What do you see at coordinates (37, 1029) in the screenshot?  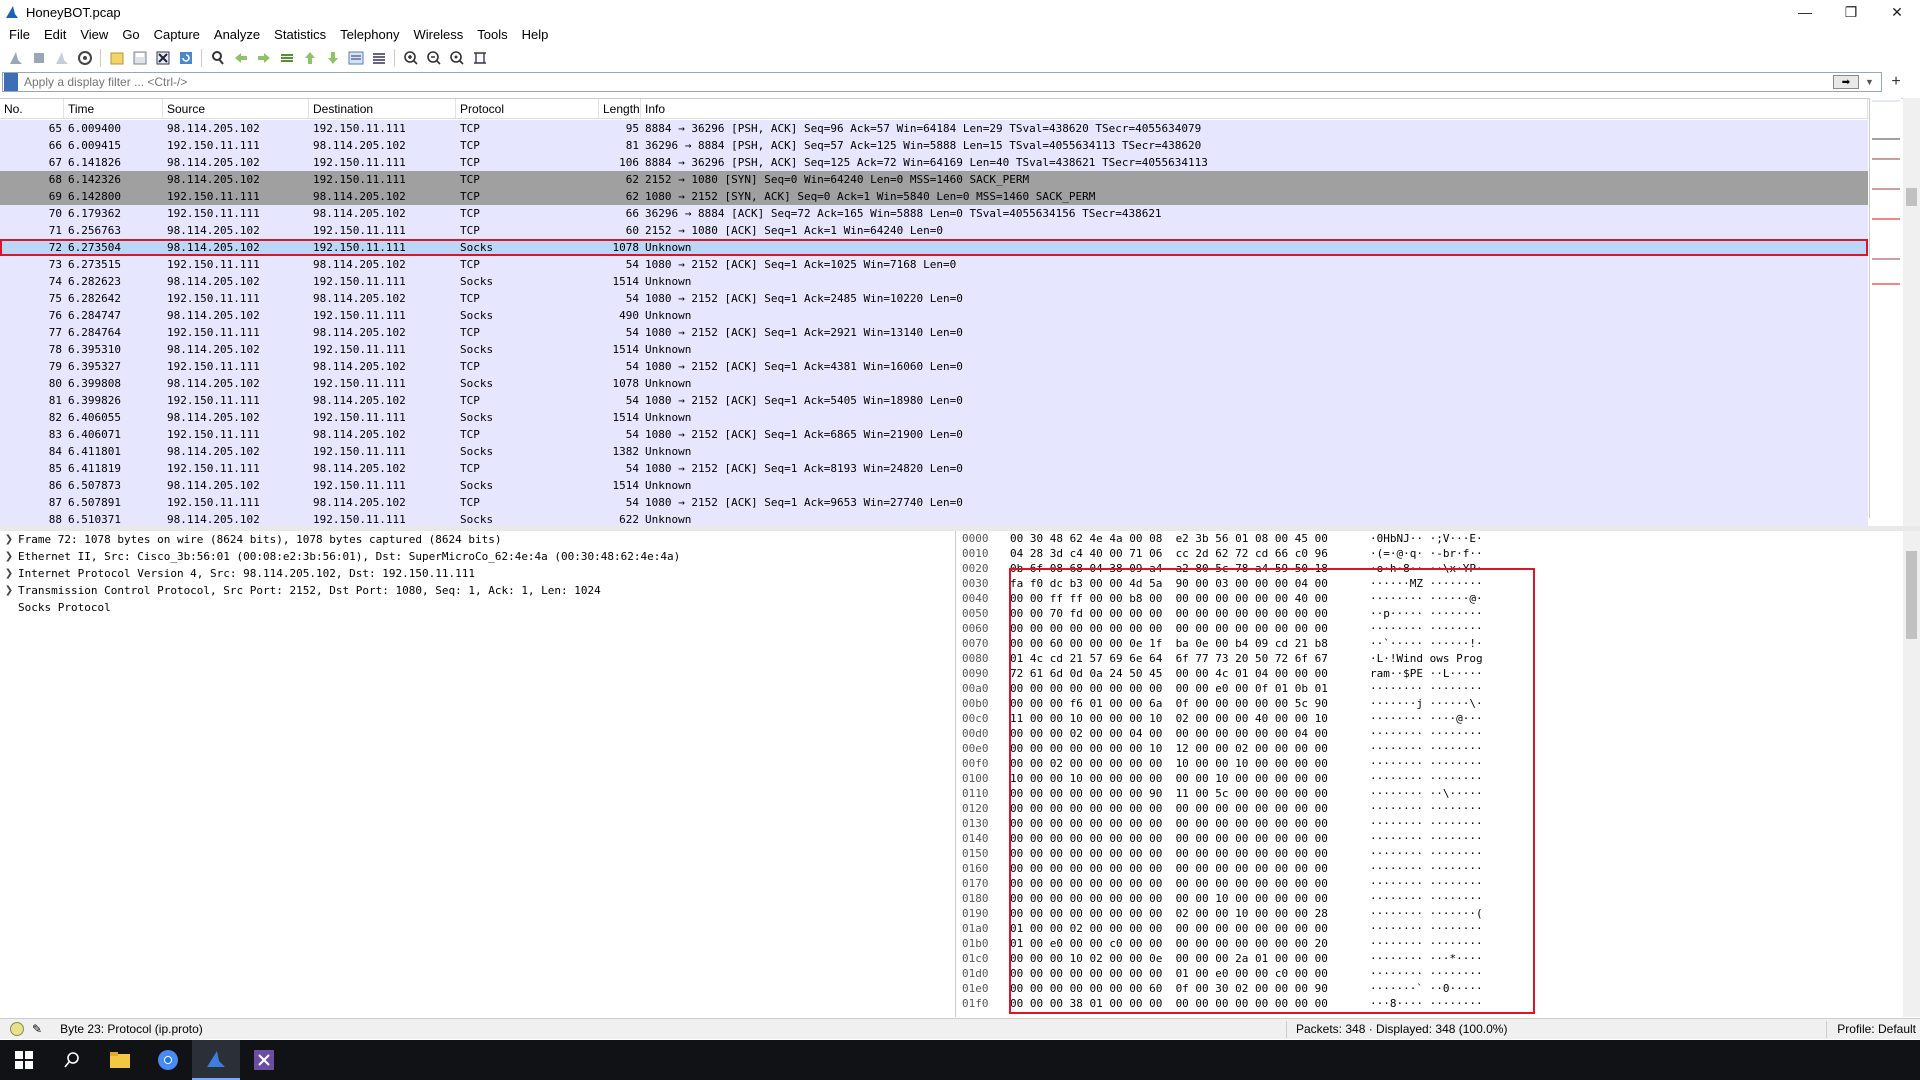 I see `edit-comment-icon: ✎` at bounding box center [37, 1029].